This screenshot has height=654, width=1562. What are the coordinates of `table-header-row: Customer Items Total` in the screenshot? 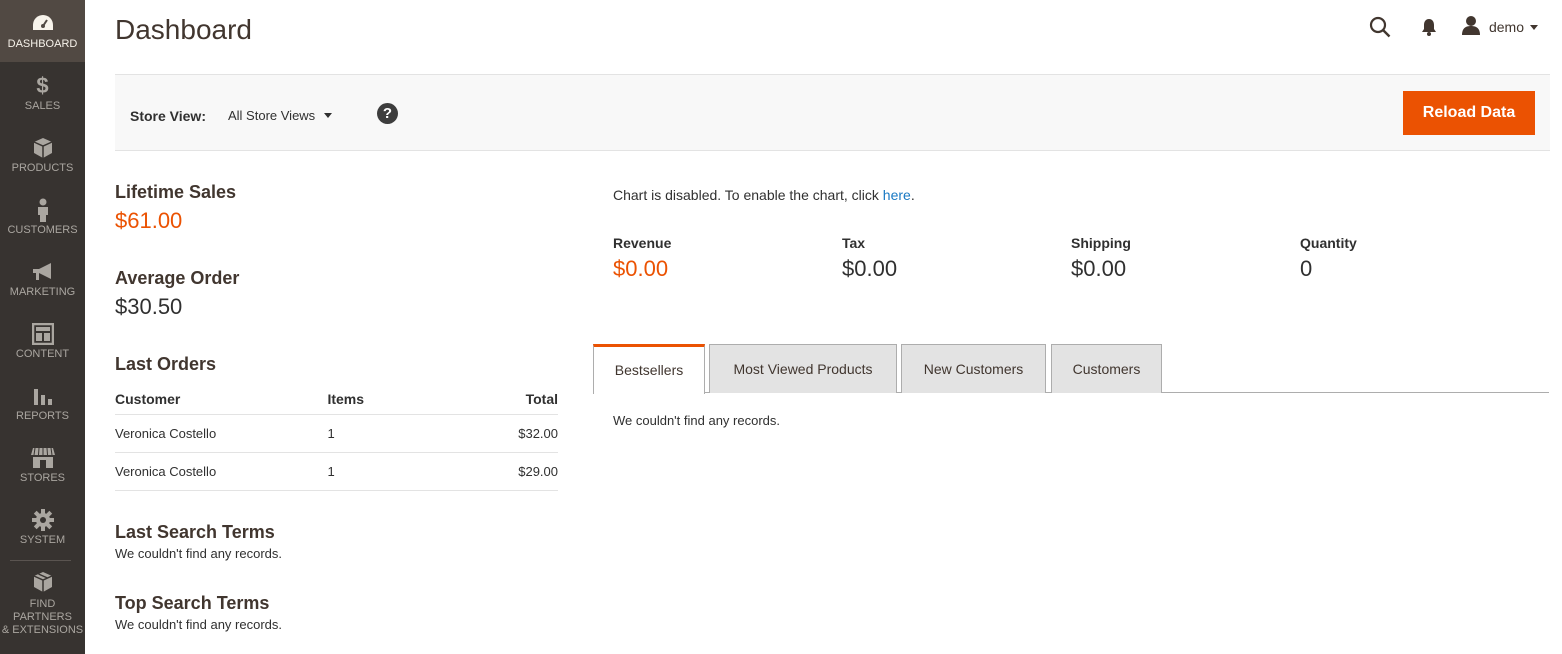 It's located at (336, 399).